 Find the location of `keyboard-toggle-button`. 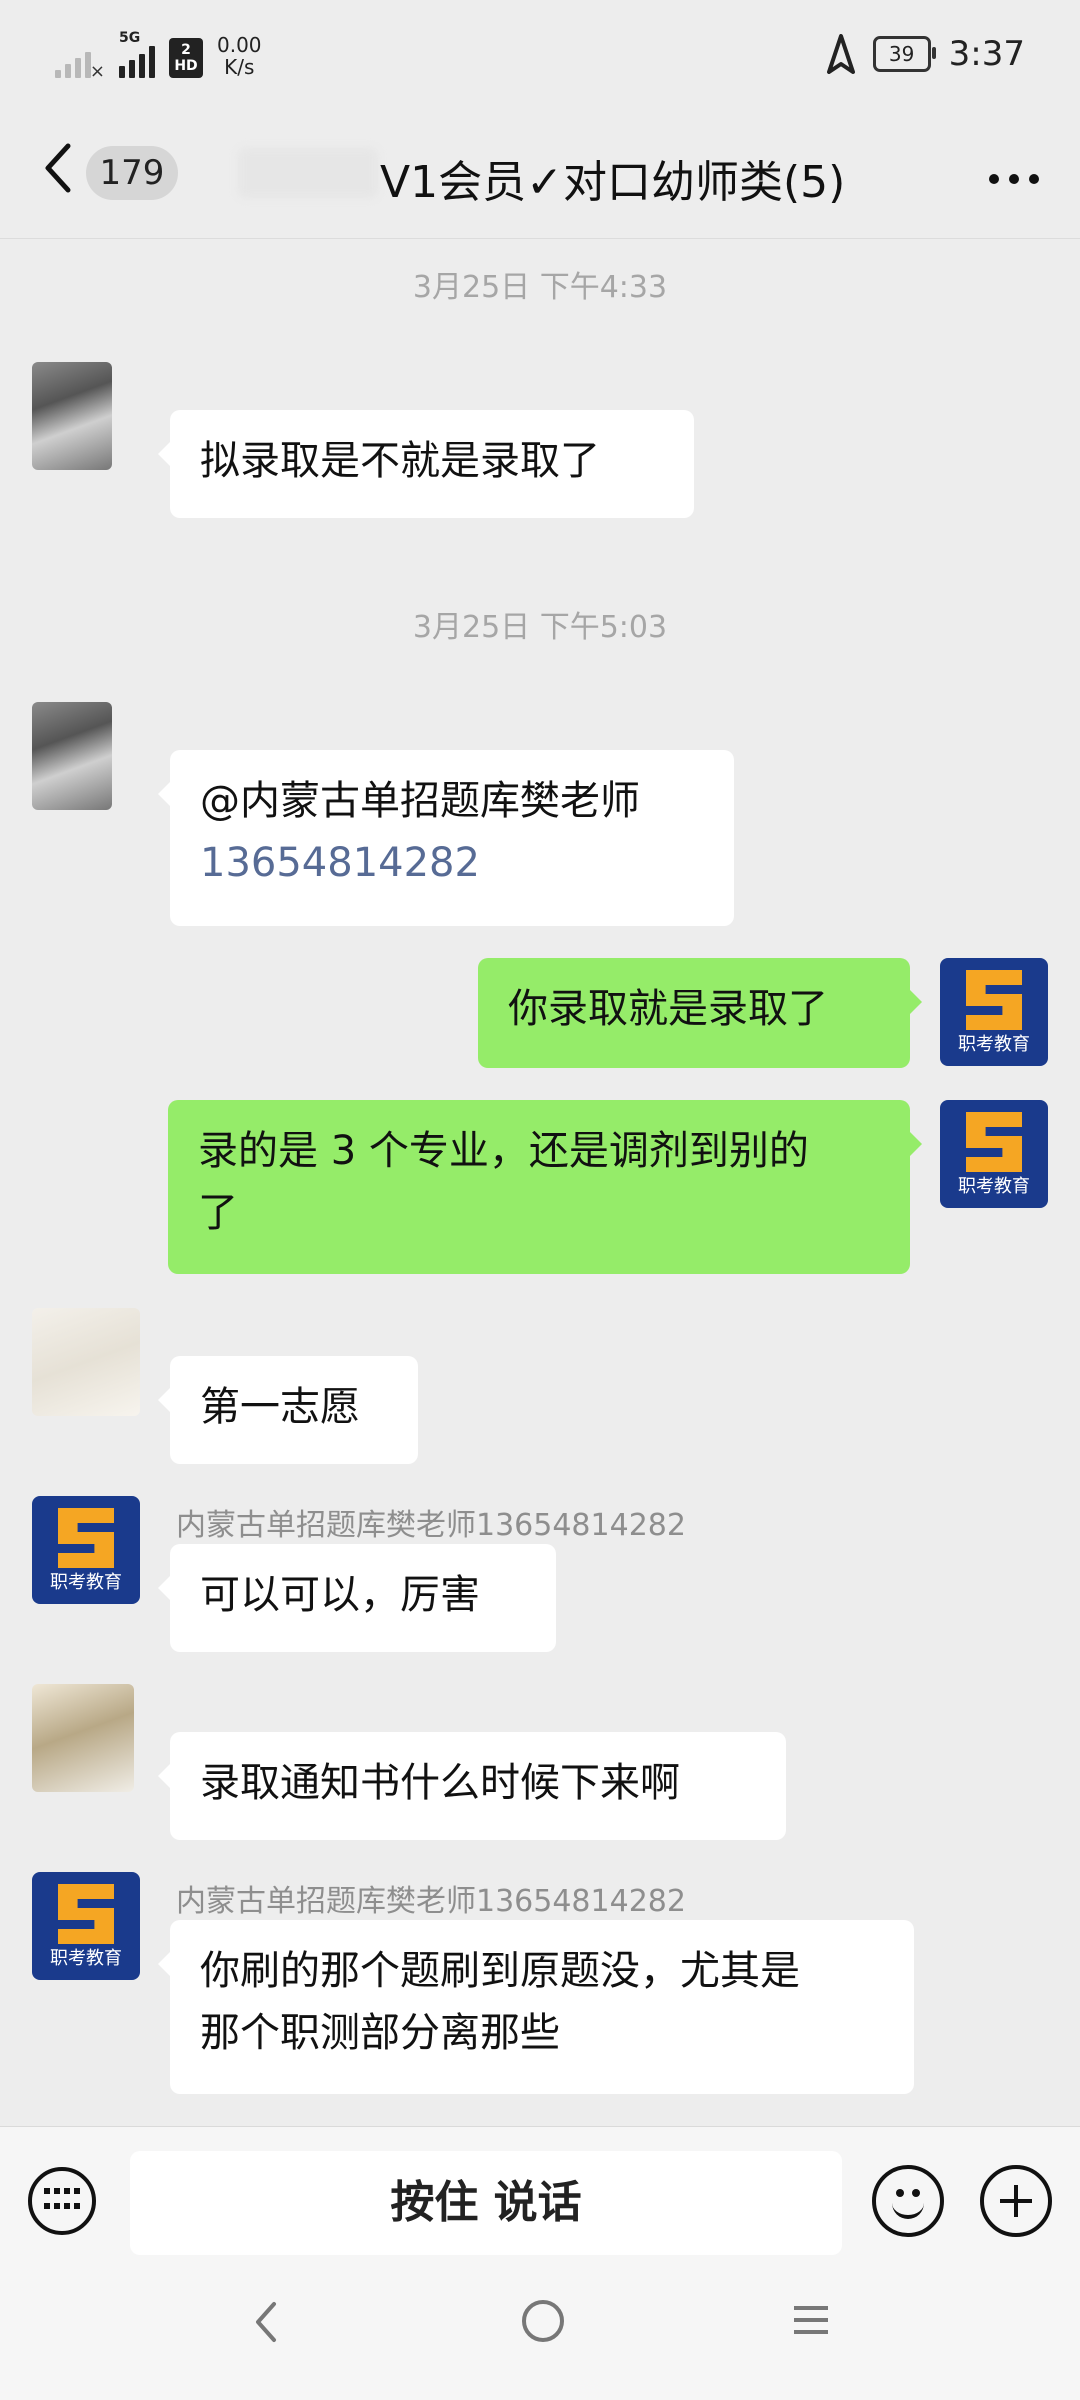

keyboard-toggle-button is located at coordinates (62, 2201).